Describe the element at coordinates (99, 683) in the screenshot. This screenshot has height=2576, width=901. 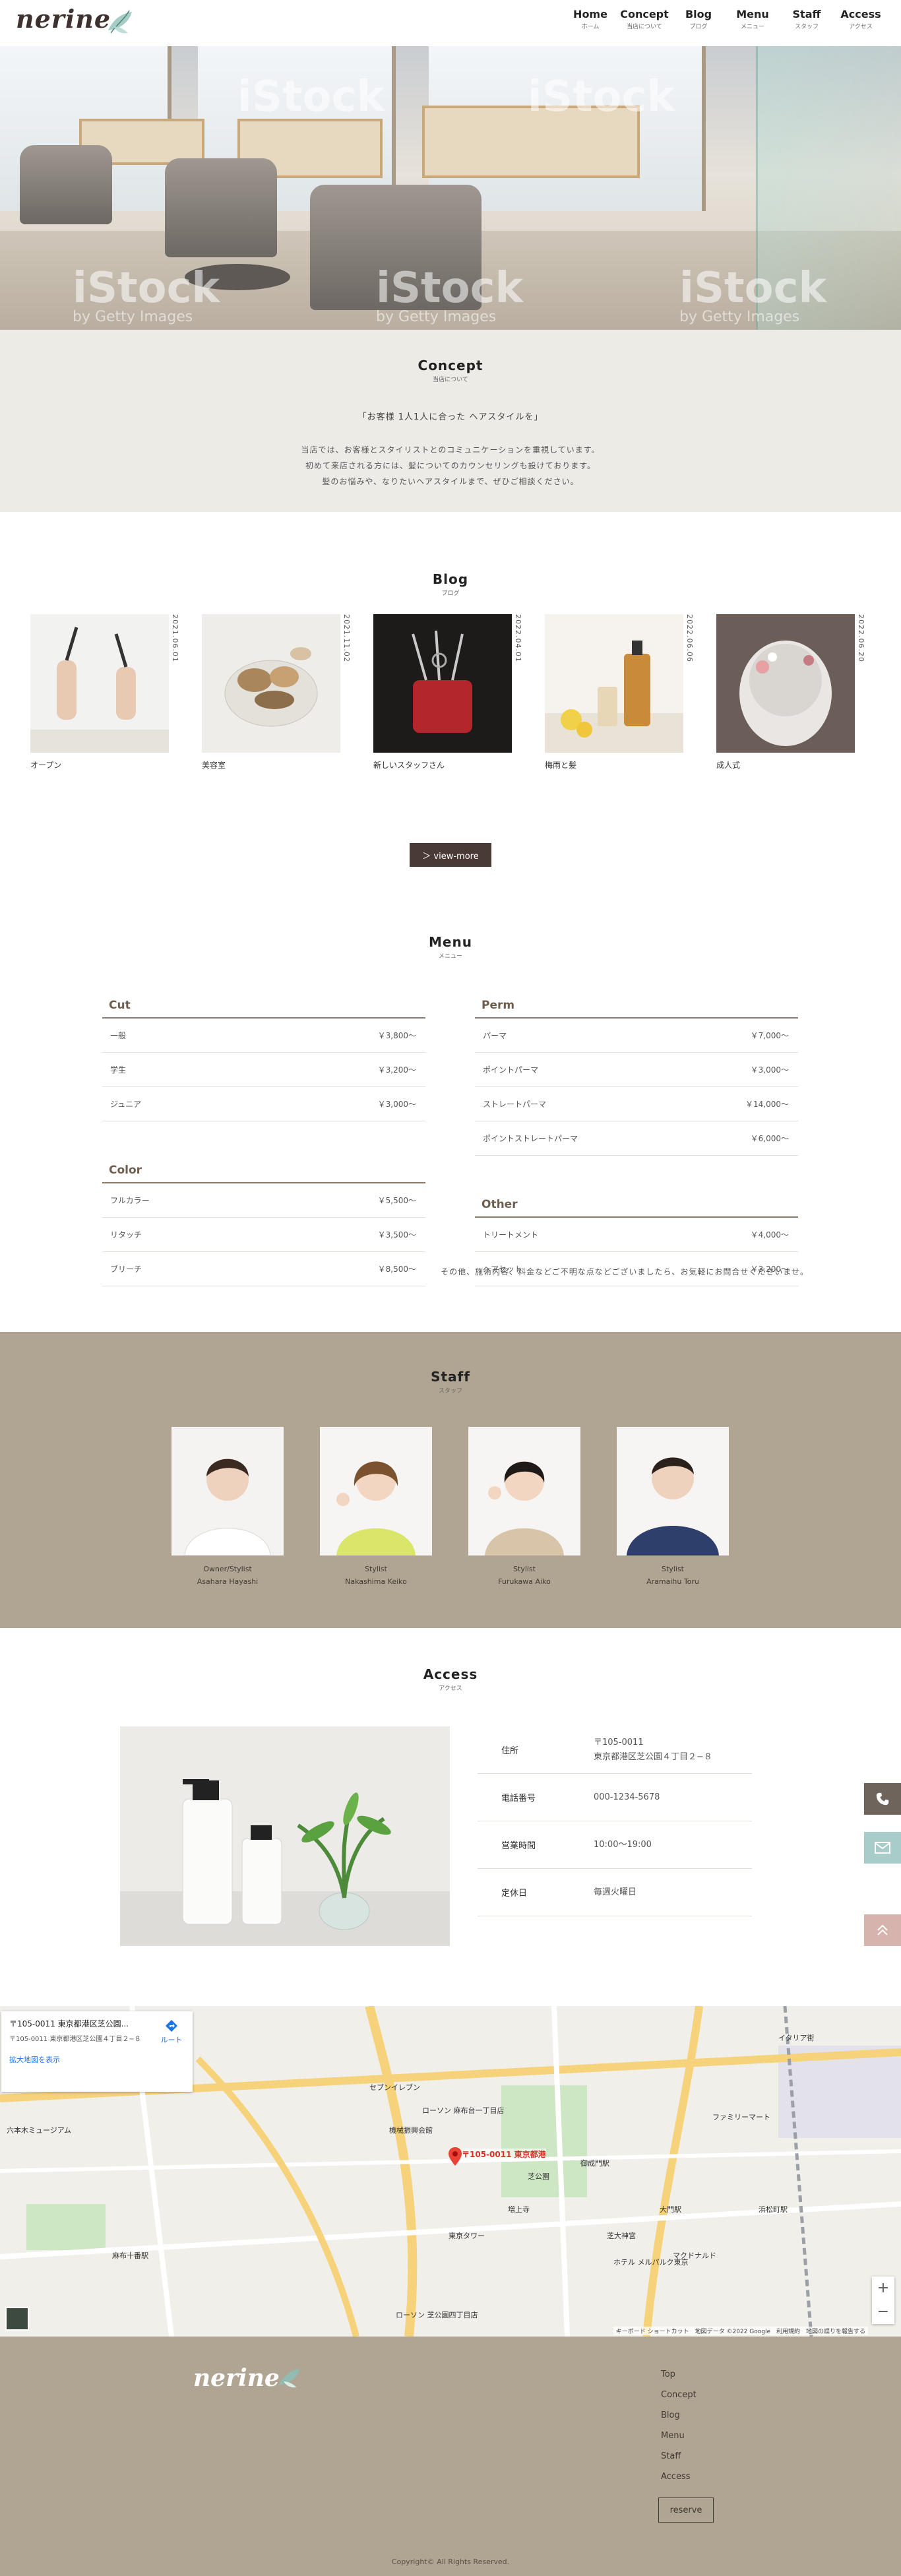
I see `blog-thumbnail-scissors` at that location.